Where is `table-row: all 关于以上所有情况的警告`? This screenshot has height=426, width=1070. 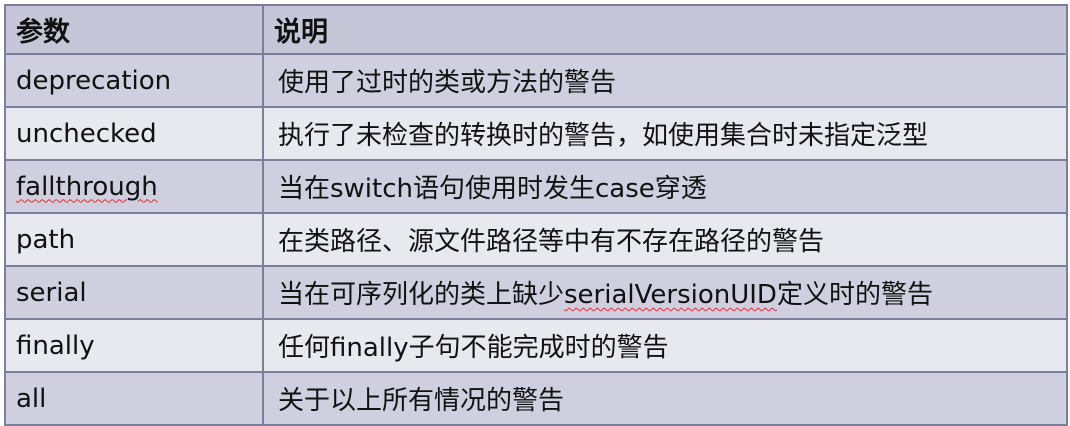 table-row: all 关于以上所有情况的警告 is located at coordinates (536, 398).